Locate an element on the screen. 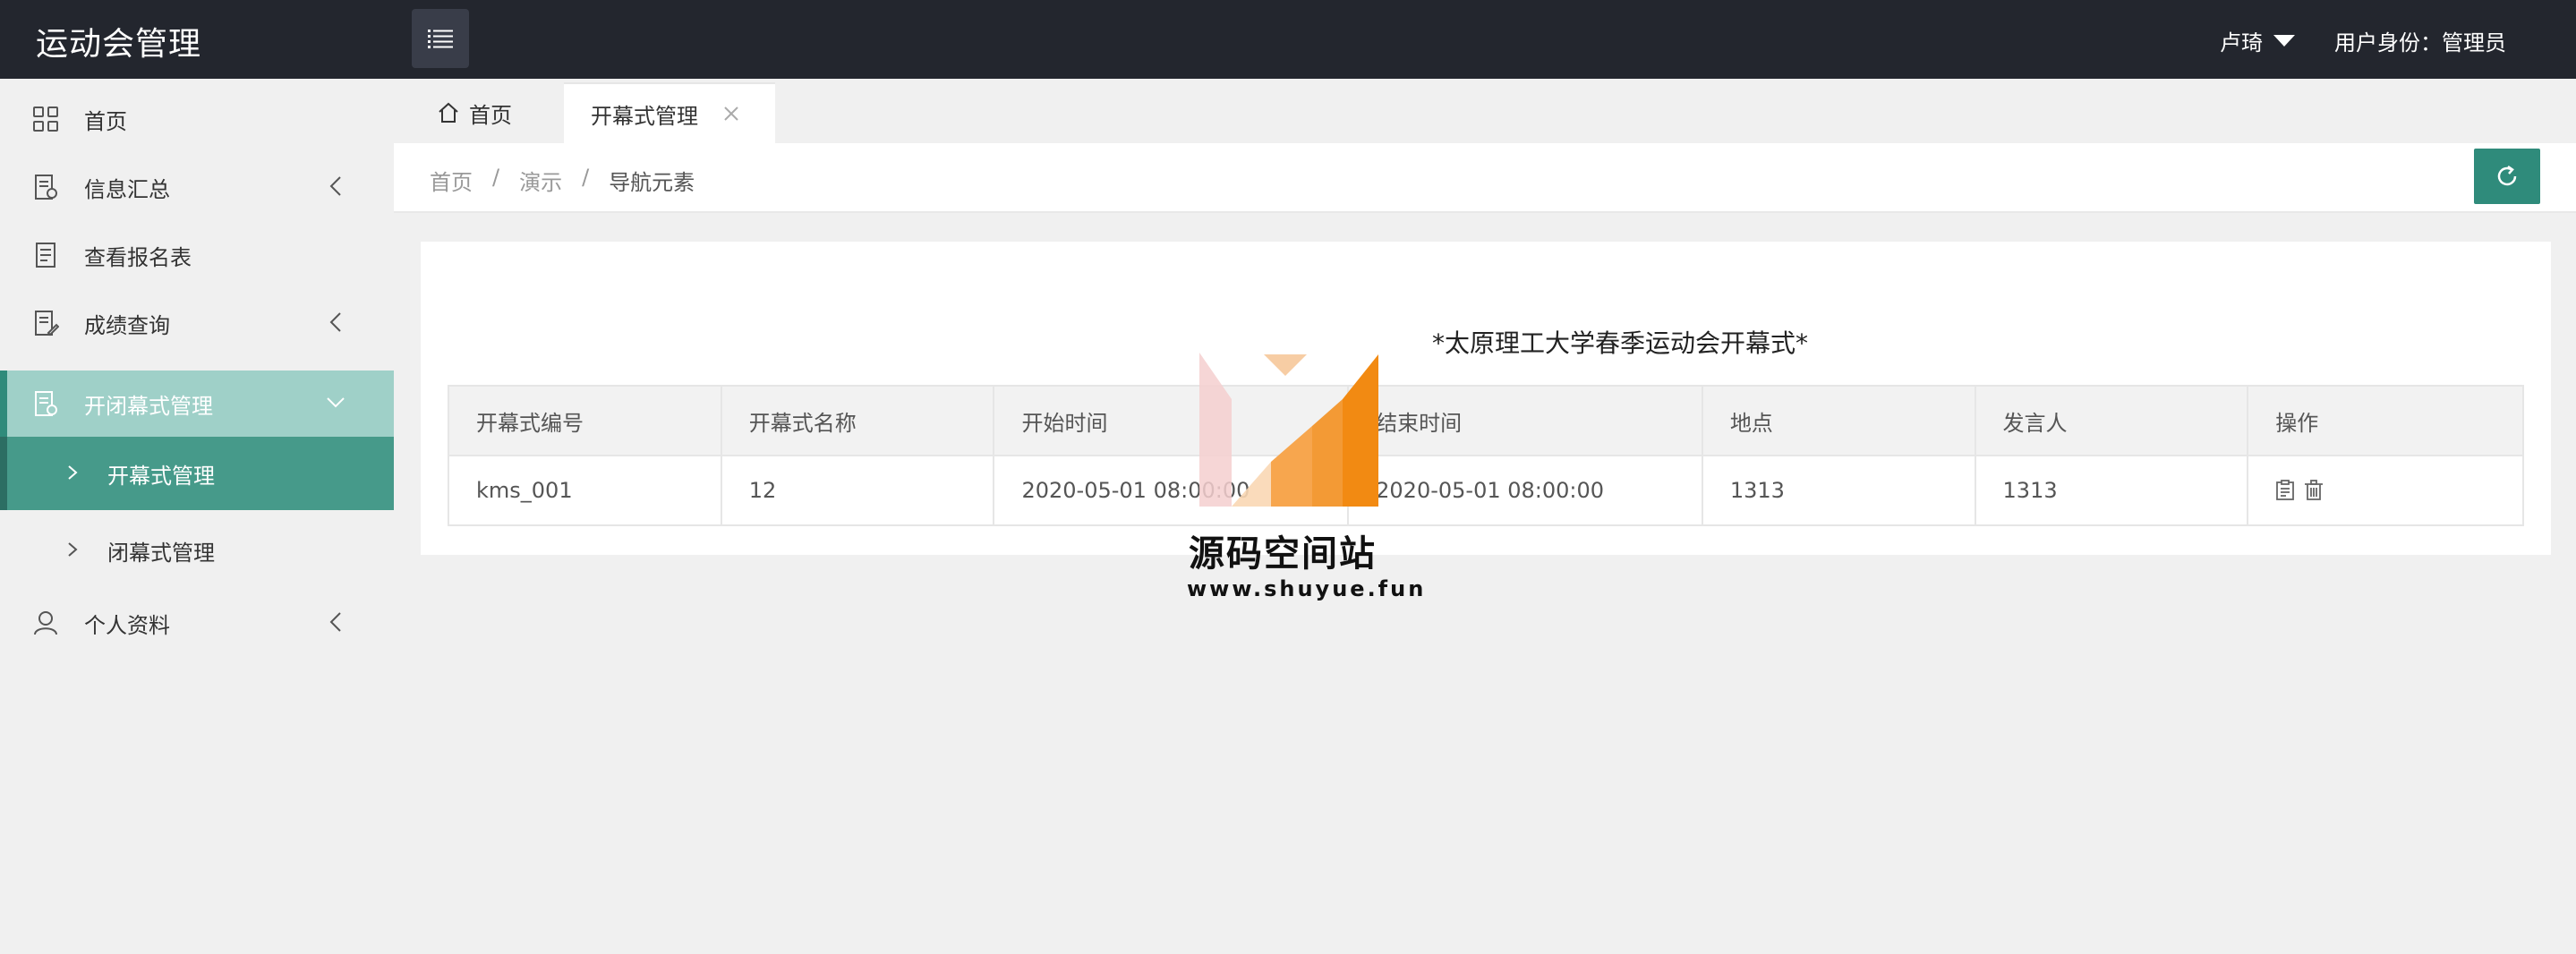  user-menu: 卢琦 is located at coordinates (2257, 40).